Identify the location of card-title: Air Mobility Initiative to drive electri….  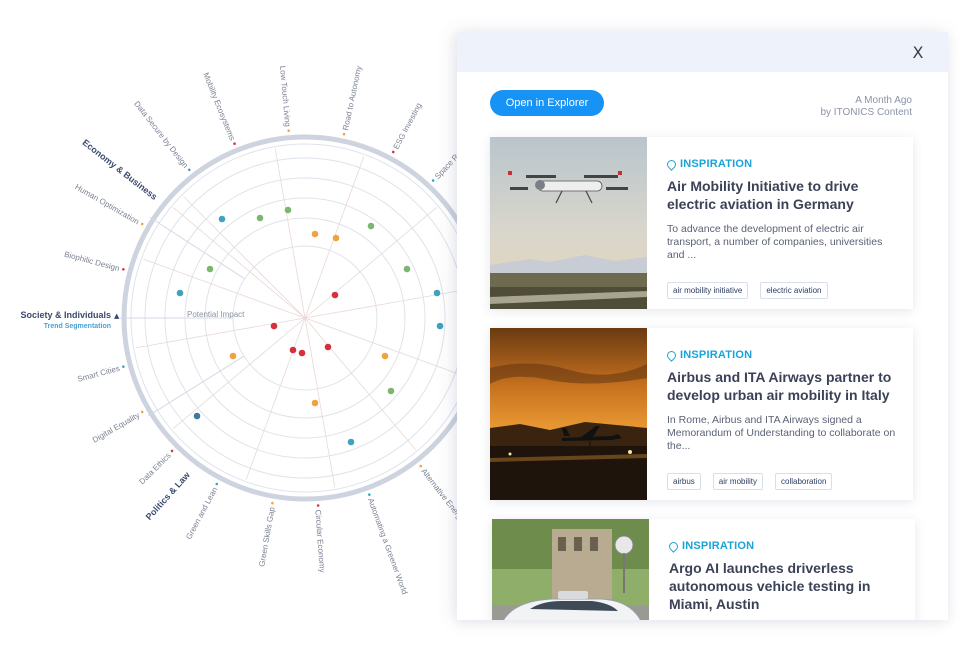
(782, 195).